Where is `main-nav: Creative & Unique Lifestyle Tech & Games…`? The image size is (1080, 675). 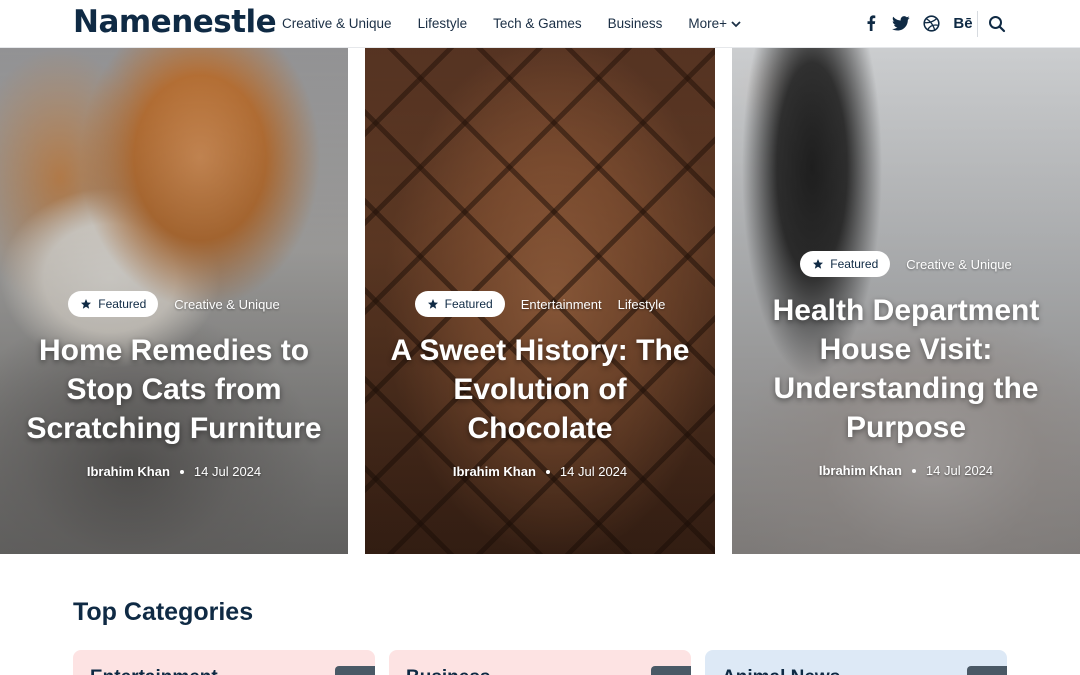
main-nav: Creative & Unique Lifestyle Tech & Games… is located at coordinates (511, 23).